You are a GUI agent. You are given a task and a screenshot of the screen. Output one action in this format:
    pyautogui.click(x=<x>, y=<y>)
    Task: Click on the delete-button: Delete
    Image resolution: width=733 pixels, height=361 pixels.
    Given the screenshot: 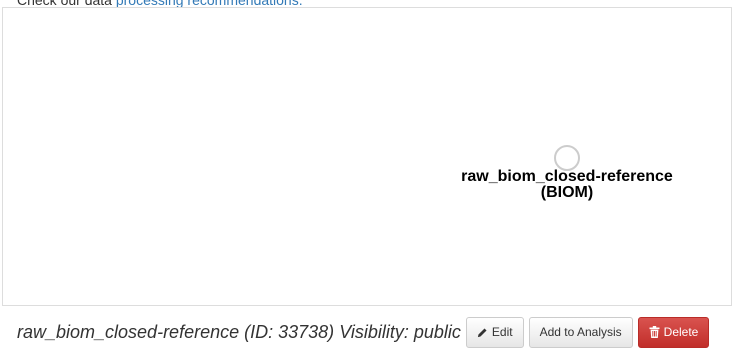 What is the action you would take?
    pyautogui.click(x=673, y=332)
    